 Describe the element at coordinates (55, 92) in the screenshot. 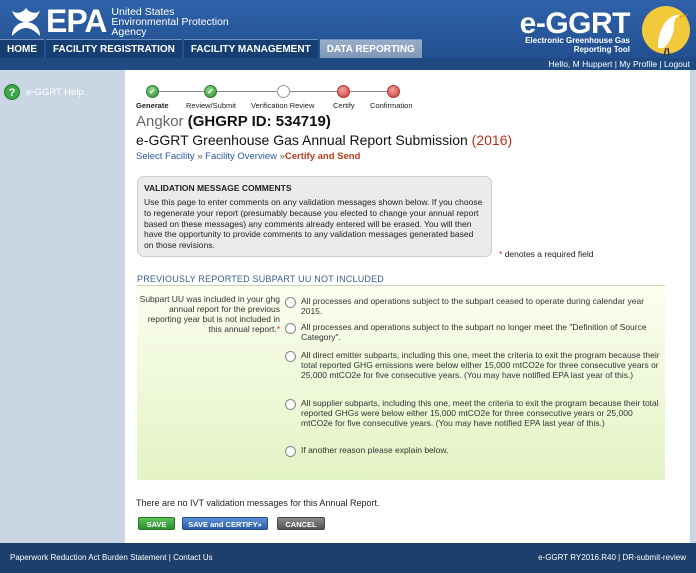

I see `help-label: e-GGRT Help` at that location.